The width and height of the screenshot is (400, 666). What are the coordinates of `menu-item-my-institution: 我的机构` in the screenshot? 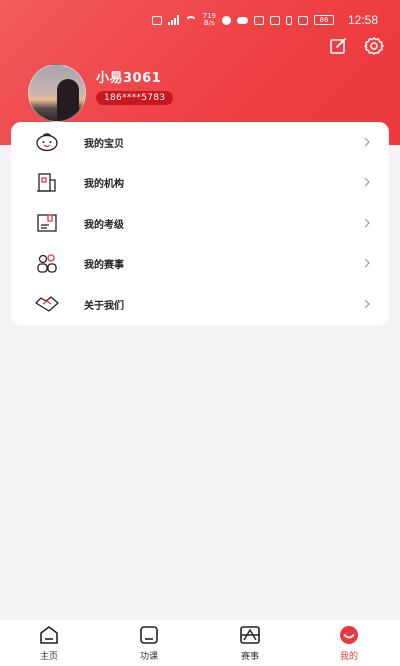 It's located at (200, 182).